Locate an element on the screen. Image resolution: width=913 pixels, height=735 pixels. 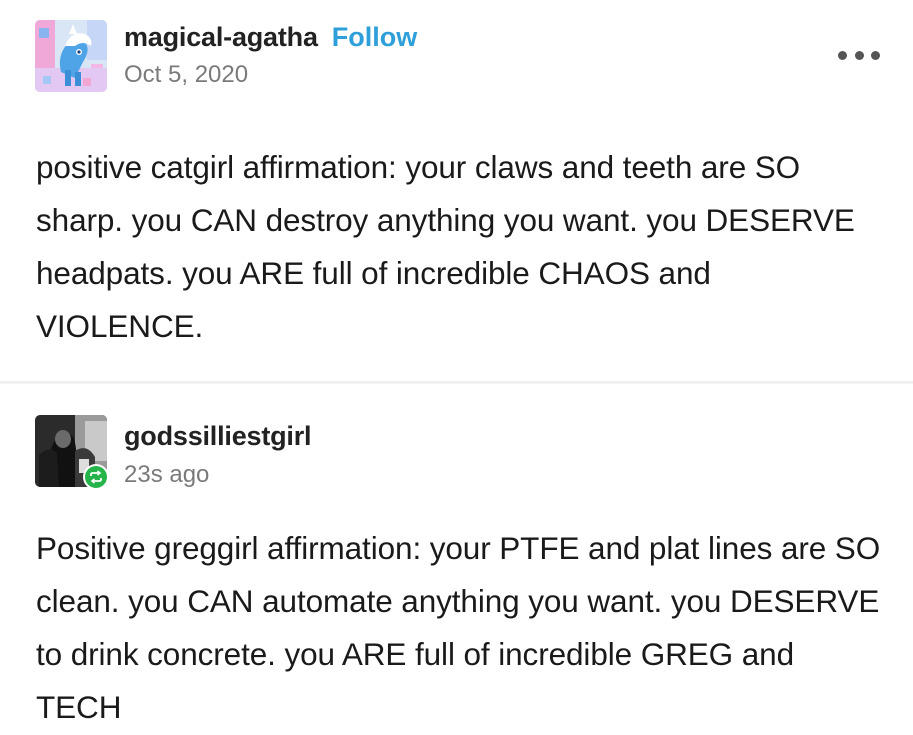
post-header: magical-agatha Follow Oct 5, 2020 is located at coordinates (270, 55).